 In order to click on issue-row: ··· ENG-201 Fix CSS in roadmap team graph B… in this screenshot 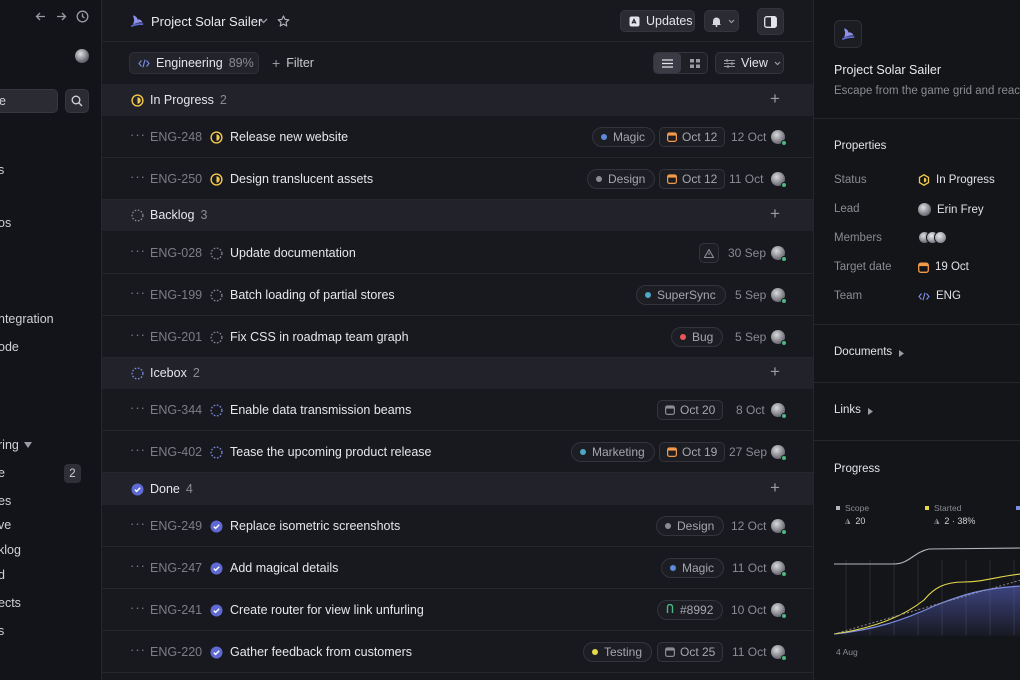, I will do `click(457, 337)`.